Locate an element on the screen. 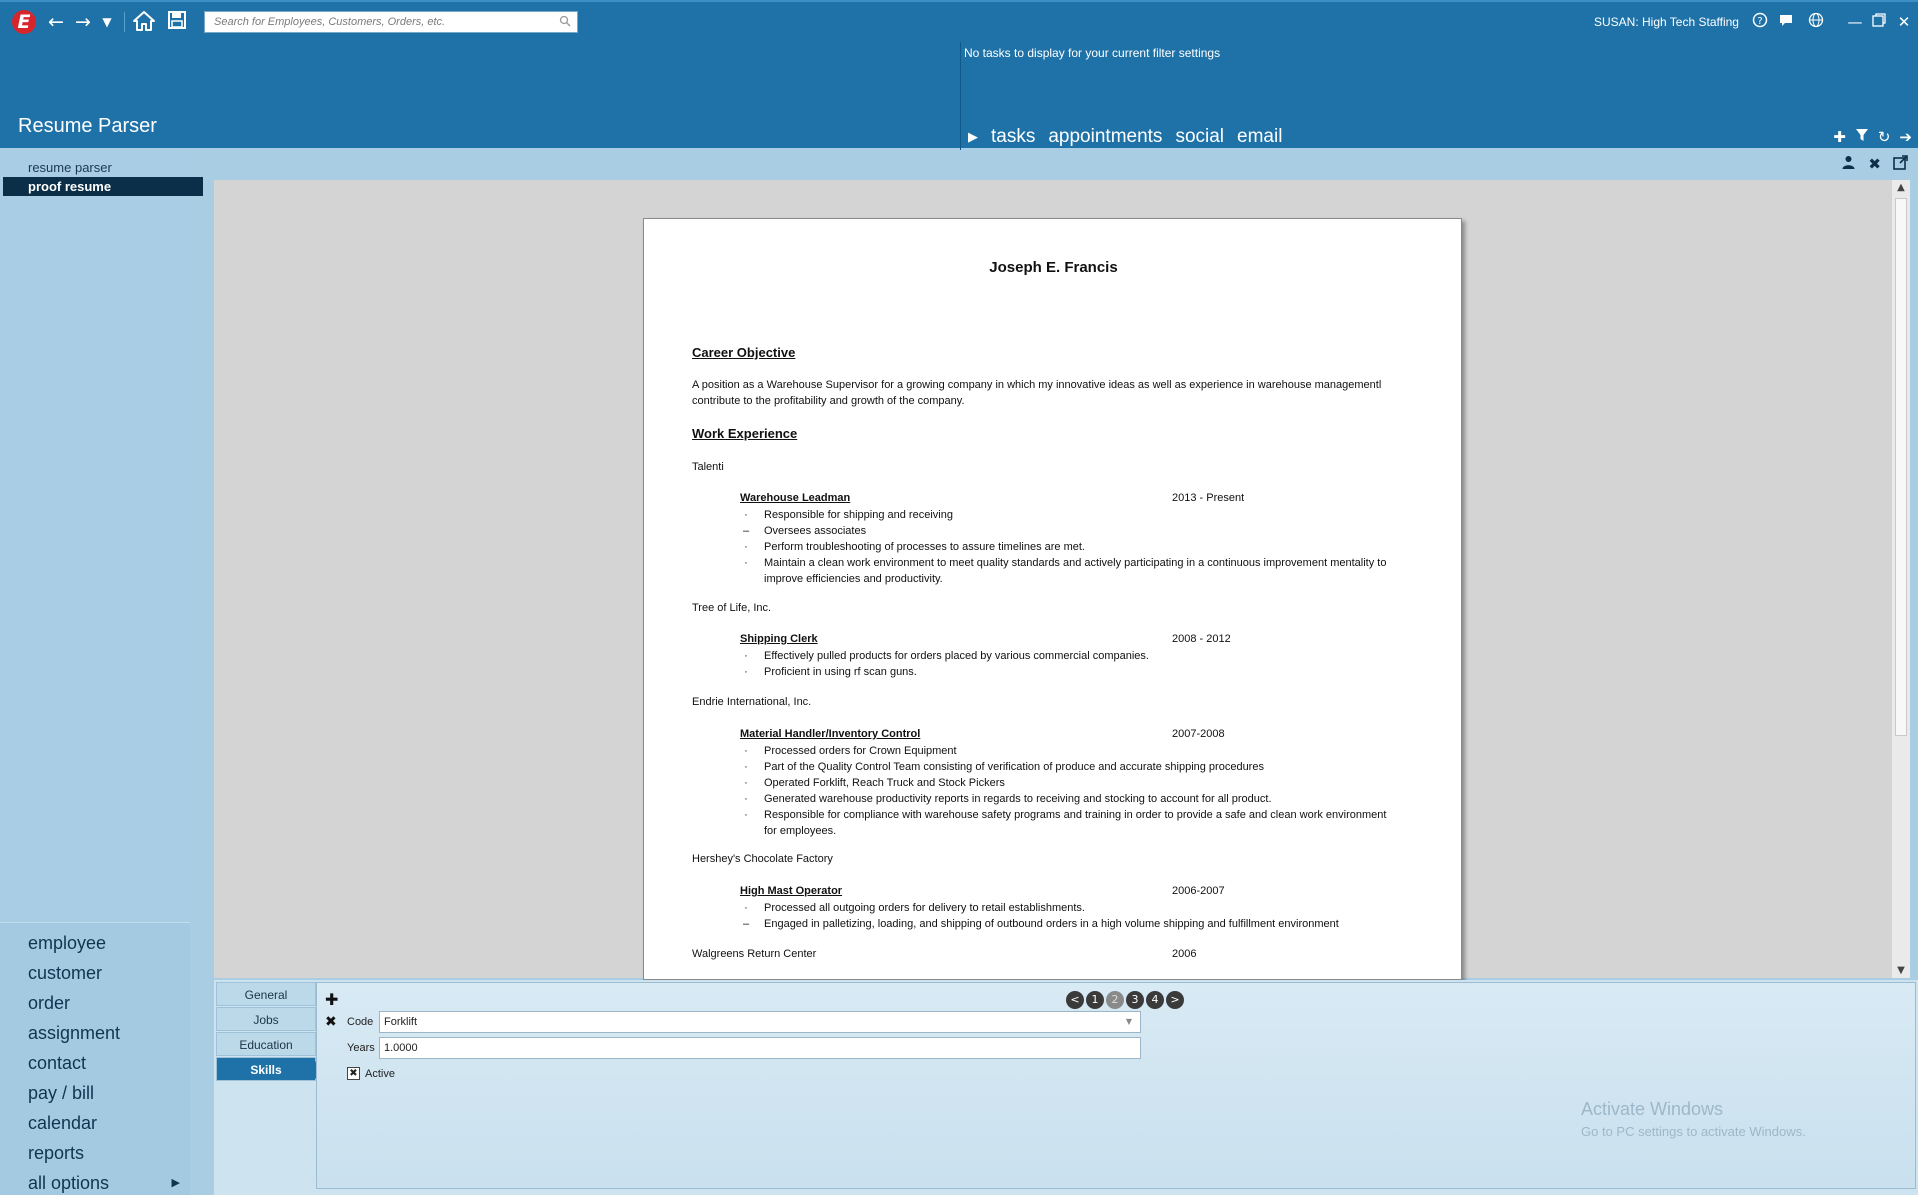 This screenshot has height=1195, width=1918. job-role: High Mast Operator is located at coordinates (791, 891).